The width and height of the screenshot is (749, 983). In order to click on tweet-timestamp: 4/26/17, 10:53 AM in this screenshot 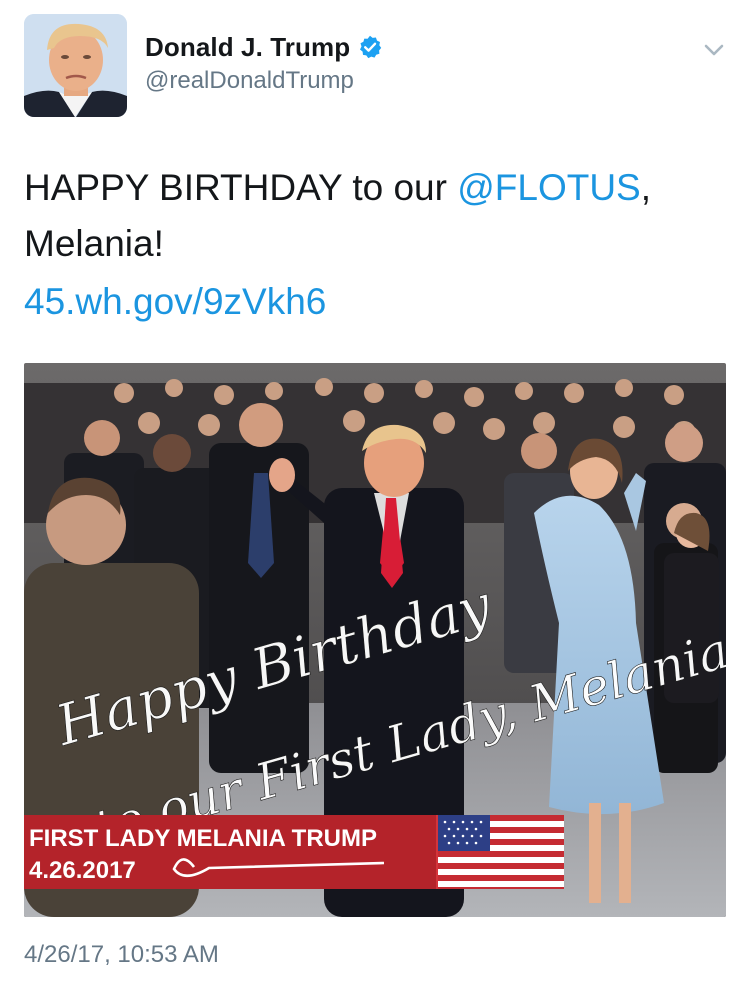, I will do `click(121, 955)`.